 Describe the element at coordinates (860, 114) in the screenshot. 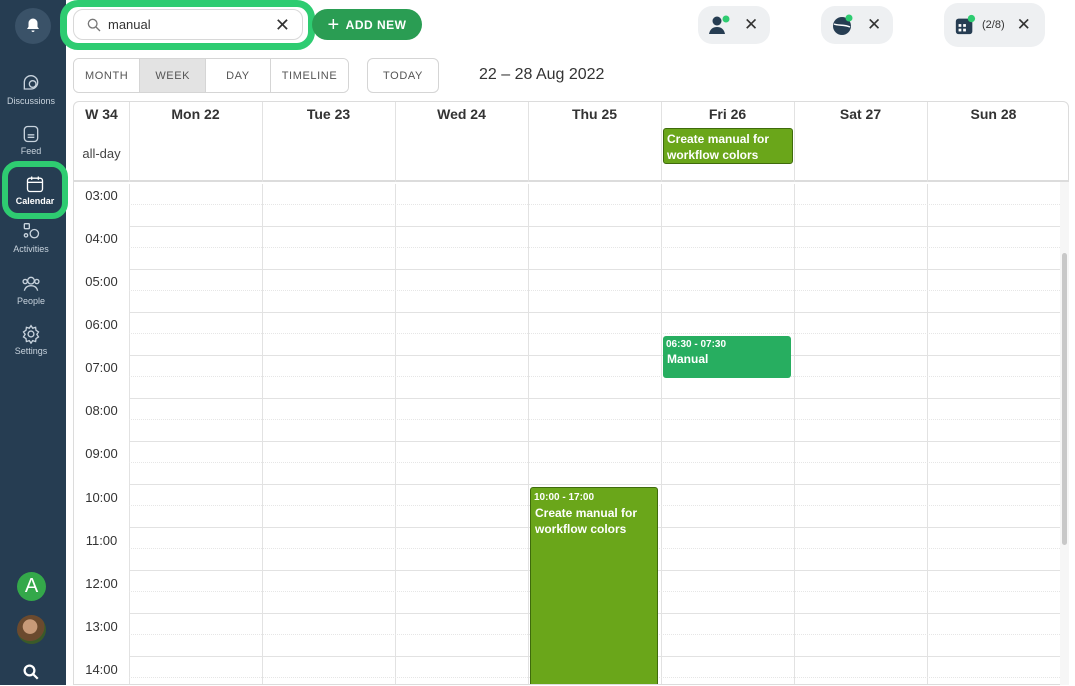

I see `day-header-sat: Sat 27` at that location.